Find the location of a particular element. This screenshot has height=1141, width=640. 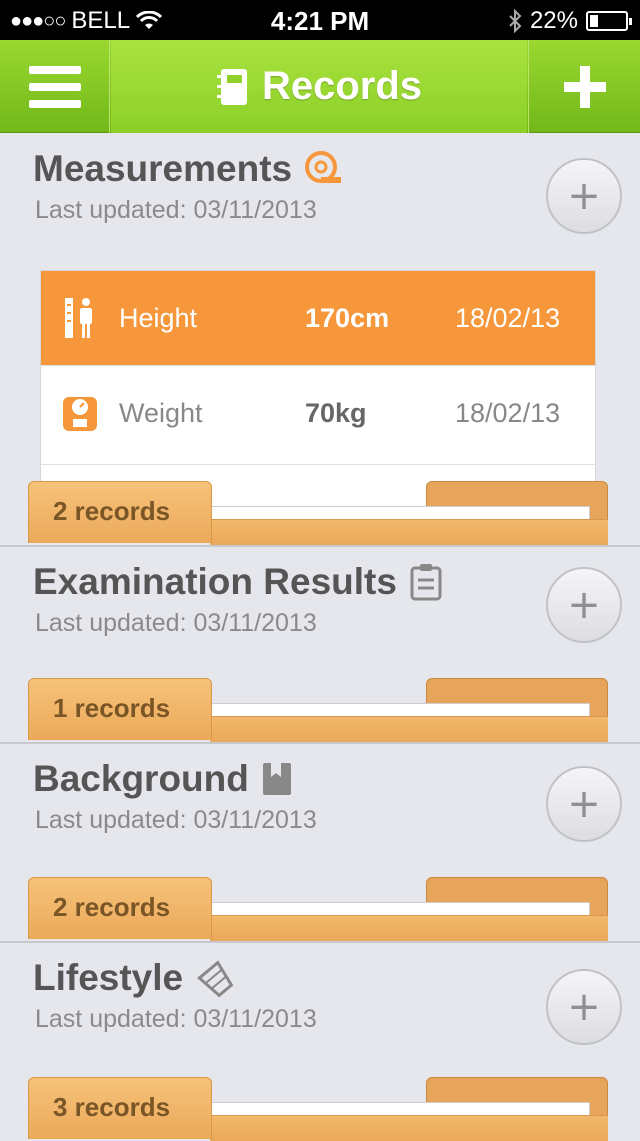

list-item: Height 170cm 18/02/13 is located at coordinates (318, 318).